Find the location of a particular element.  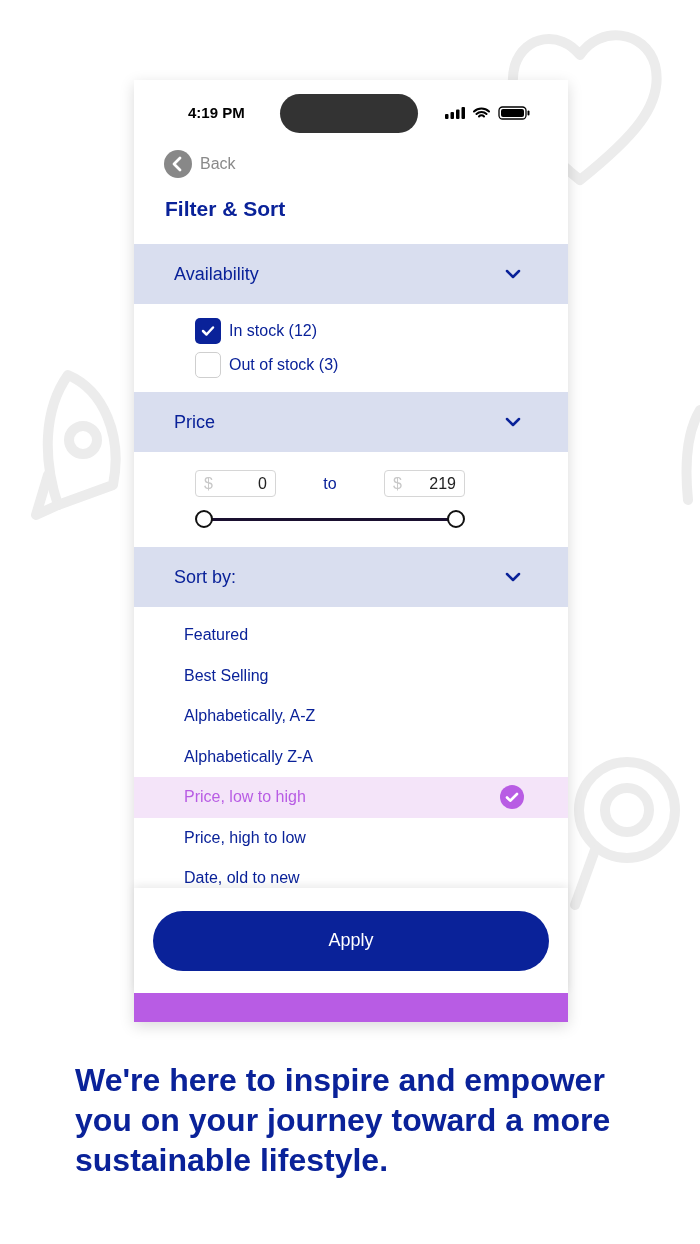

status-time: 4:19 PM is located at coordinates (216, 112).